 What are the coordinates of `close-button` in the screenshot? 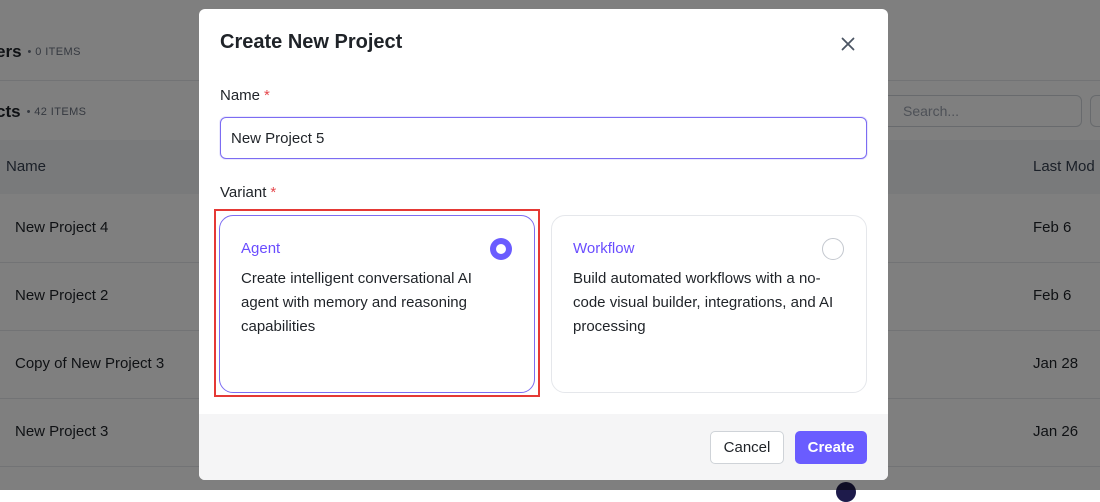 It's located at (848, 44).